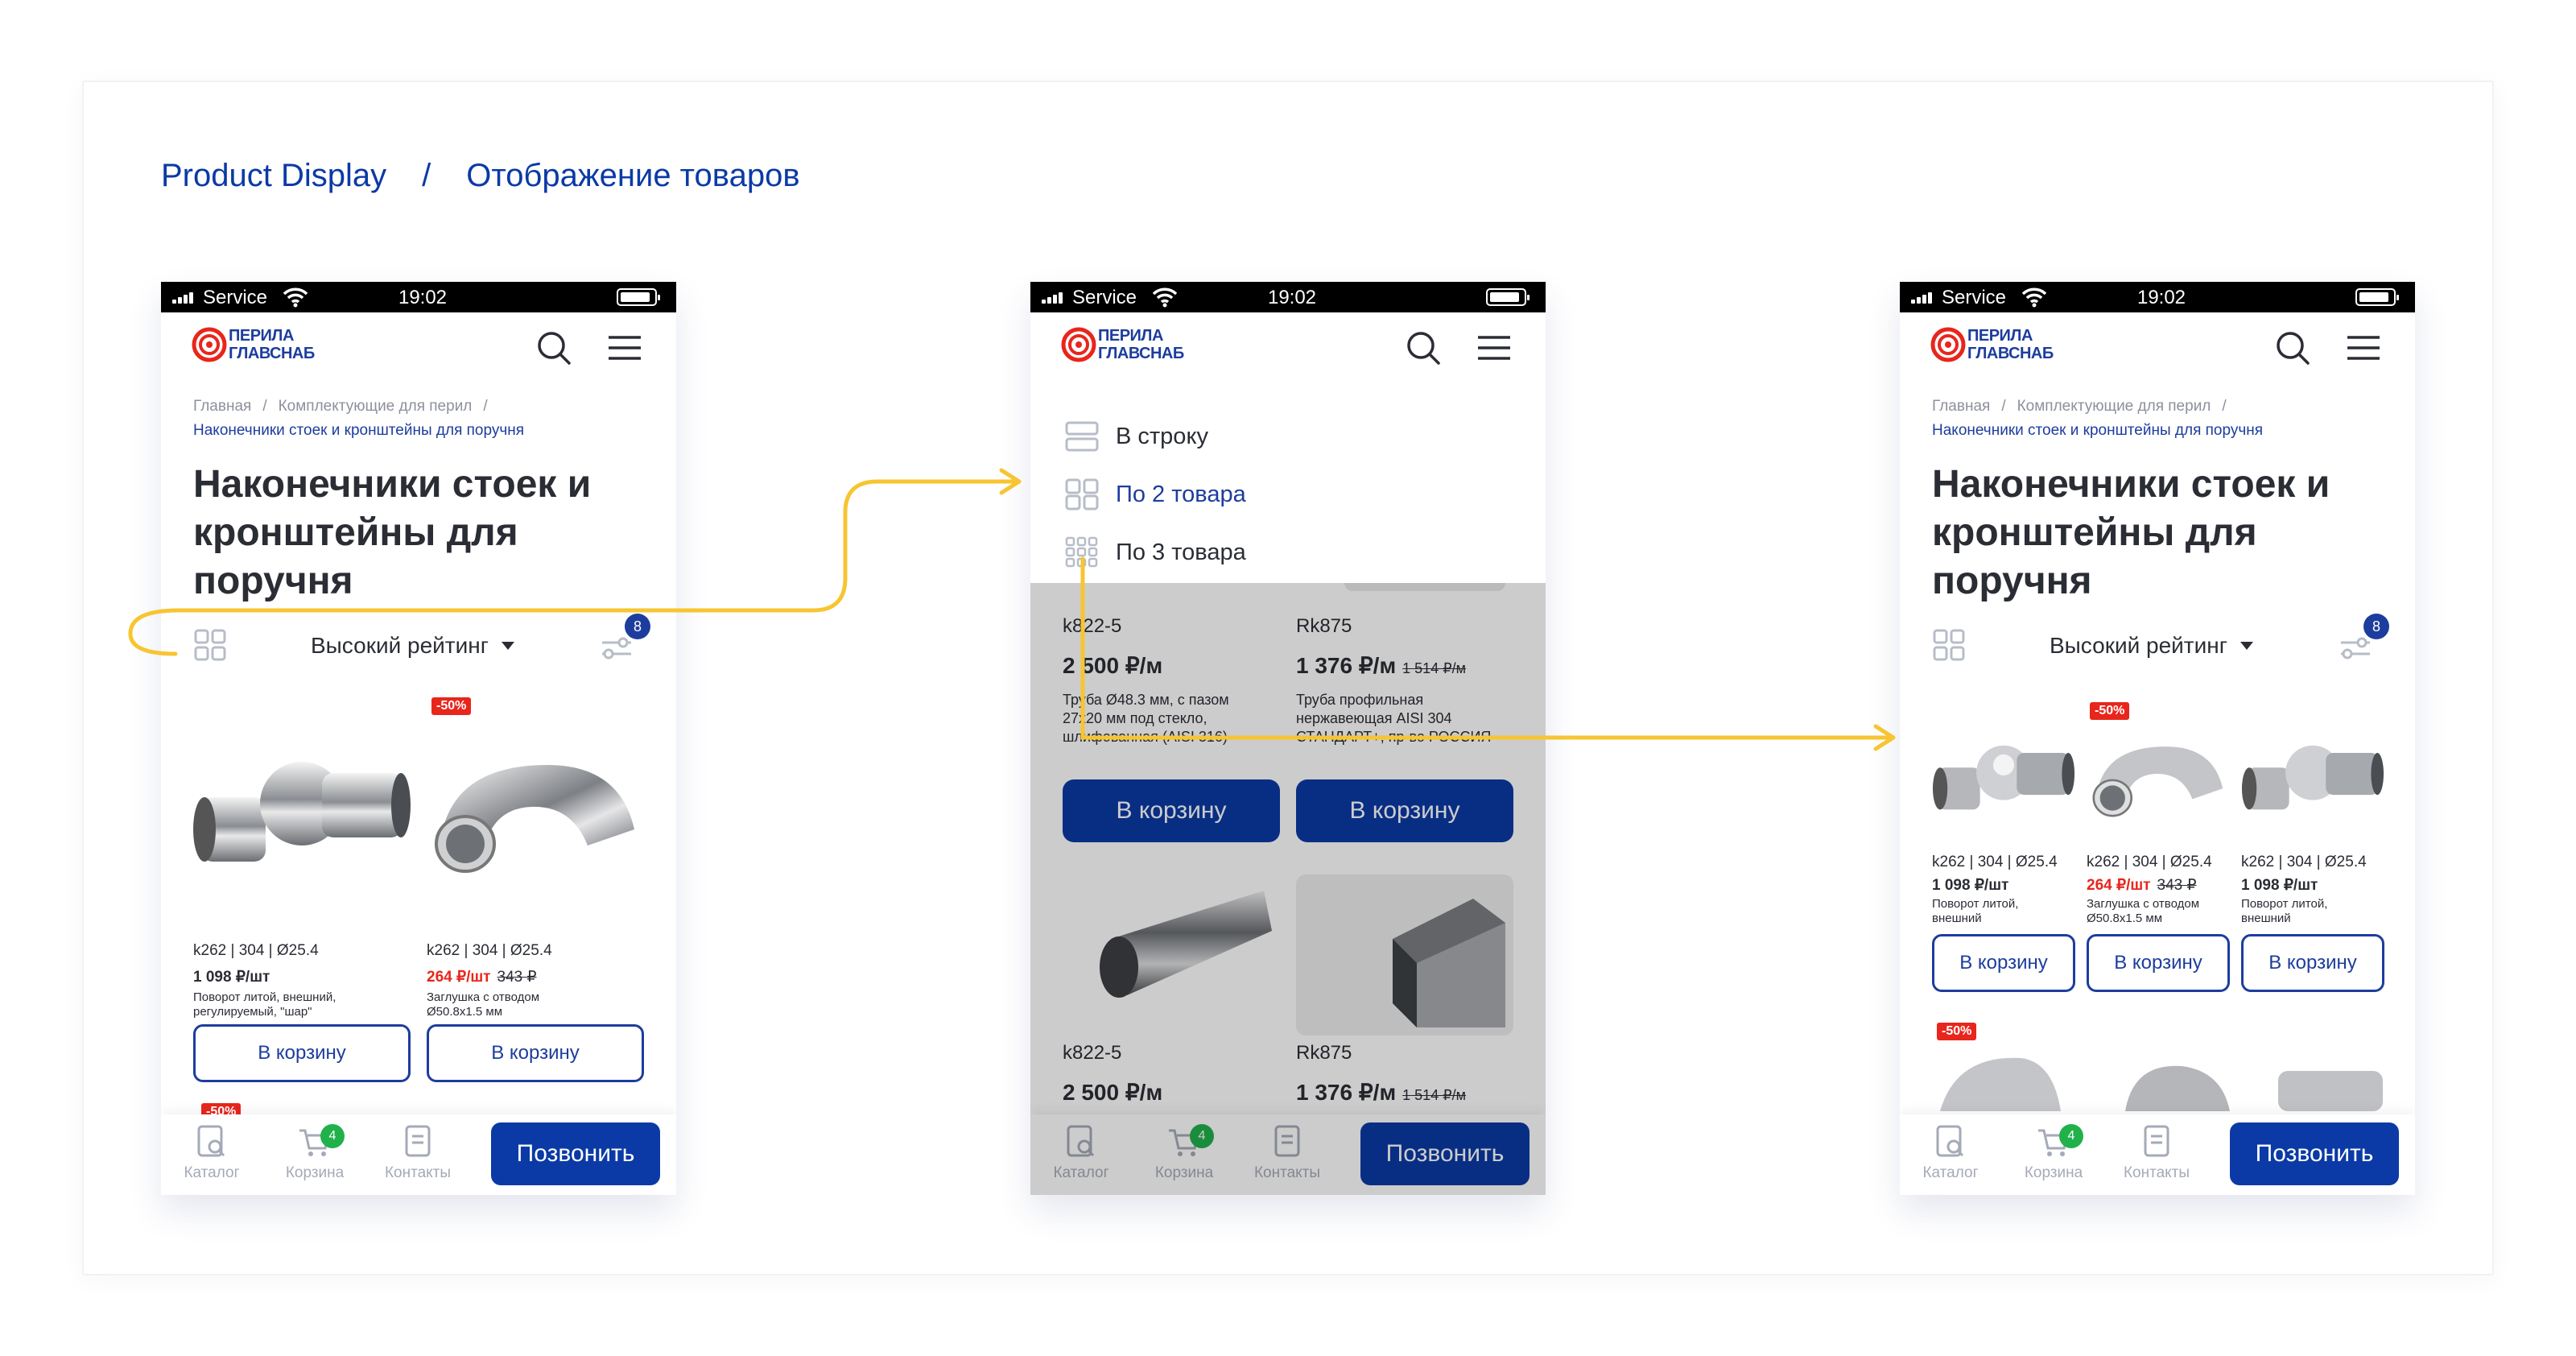 The width and height of the screenshot is (2576, 1356). Describe the element at coordinates (1082, 436) in the screenshot. I see `view-row-icon` at that location.